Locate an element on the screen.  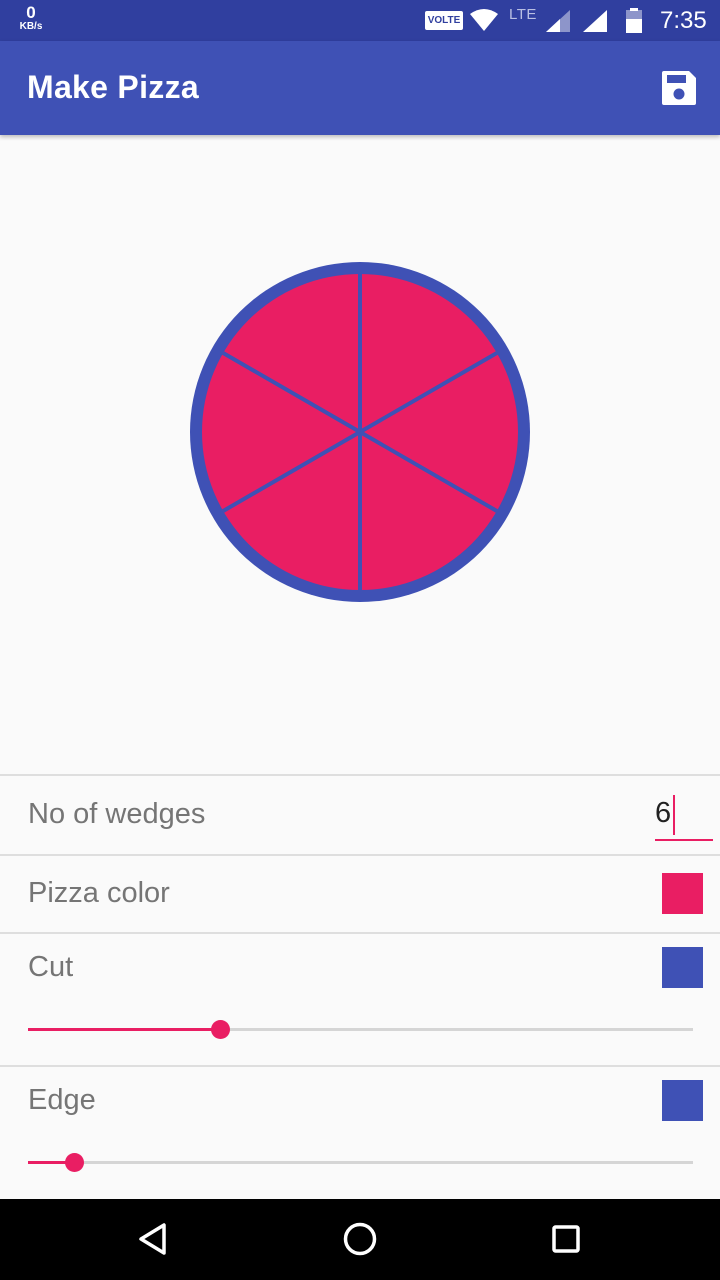
edge-slider-thumb is located at coordinates (75, 1162).